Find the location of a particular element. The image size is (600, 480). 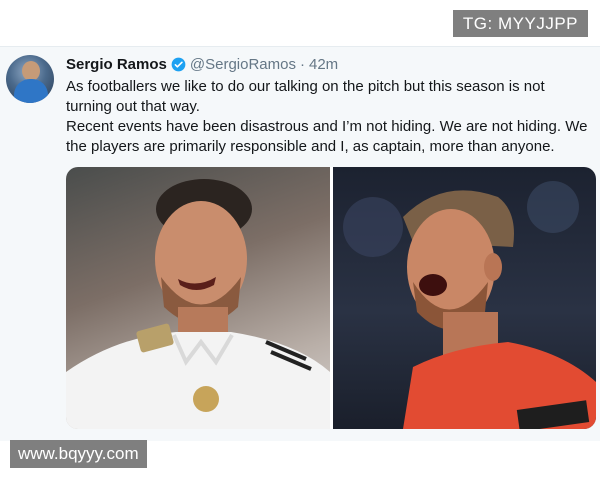

tweet-header: Sergio Ramos @SergioRamos · 42m is located at coordinates (202, 64).